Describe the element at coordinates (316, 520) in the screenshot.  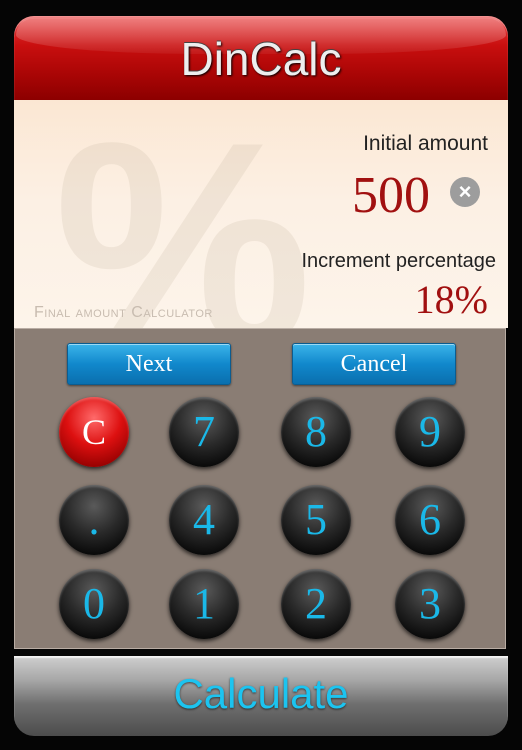
I see `key-5: 5` at that location.